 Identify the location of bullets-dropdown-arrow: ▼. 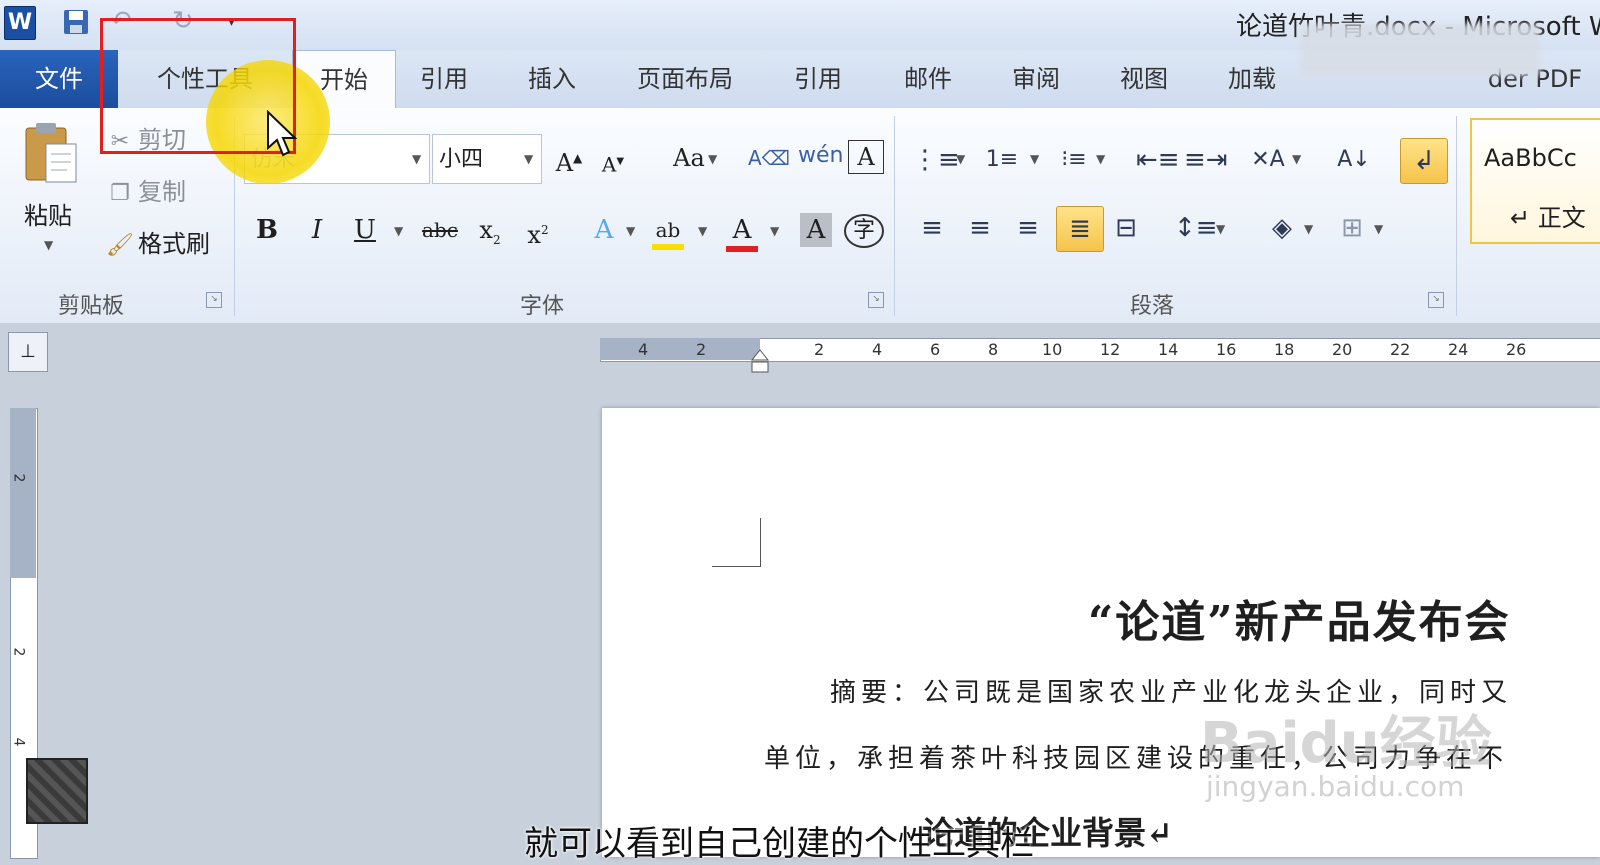
(960, 159).